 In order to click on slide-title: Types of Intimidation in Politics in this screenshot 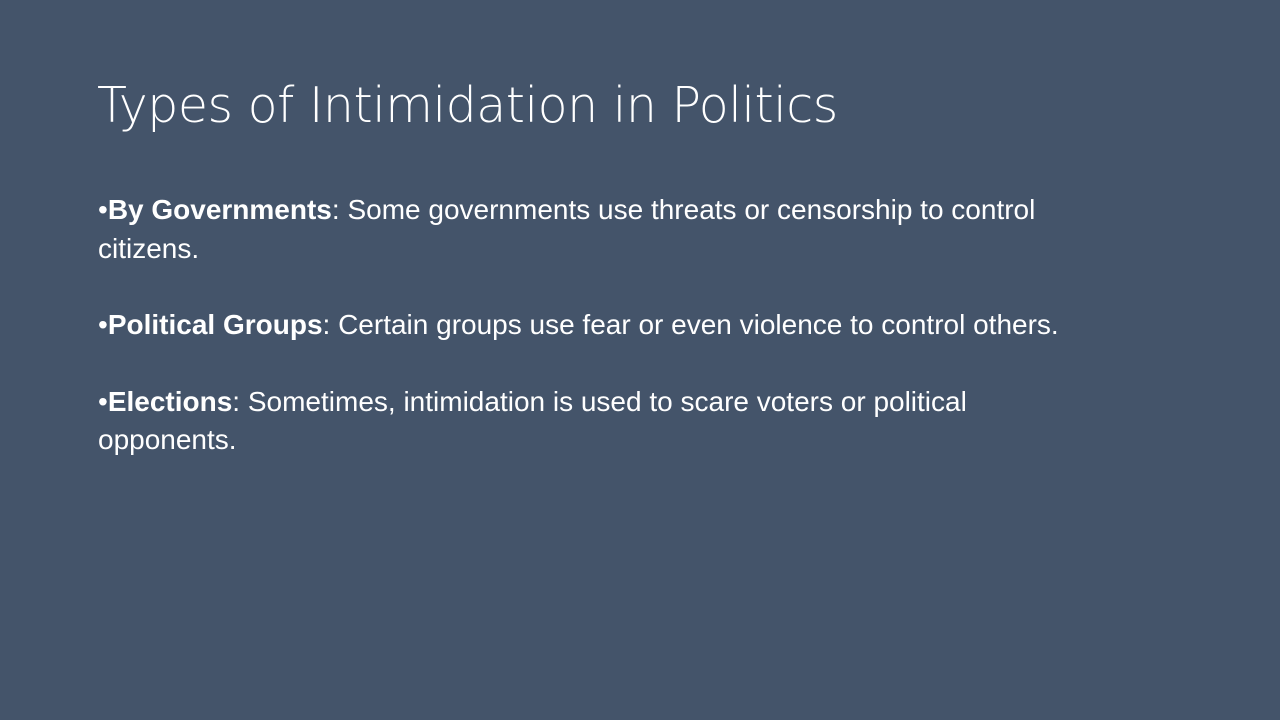, I will do `click(467, 105)`.